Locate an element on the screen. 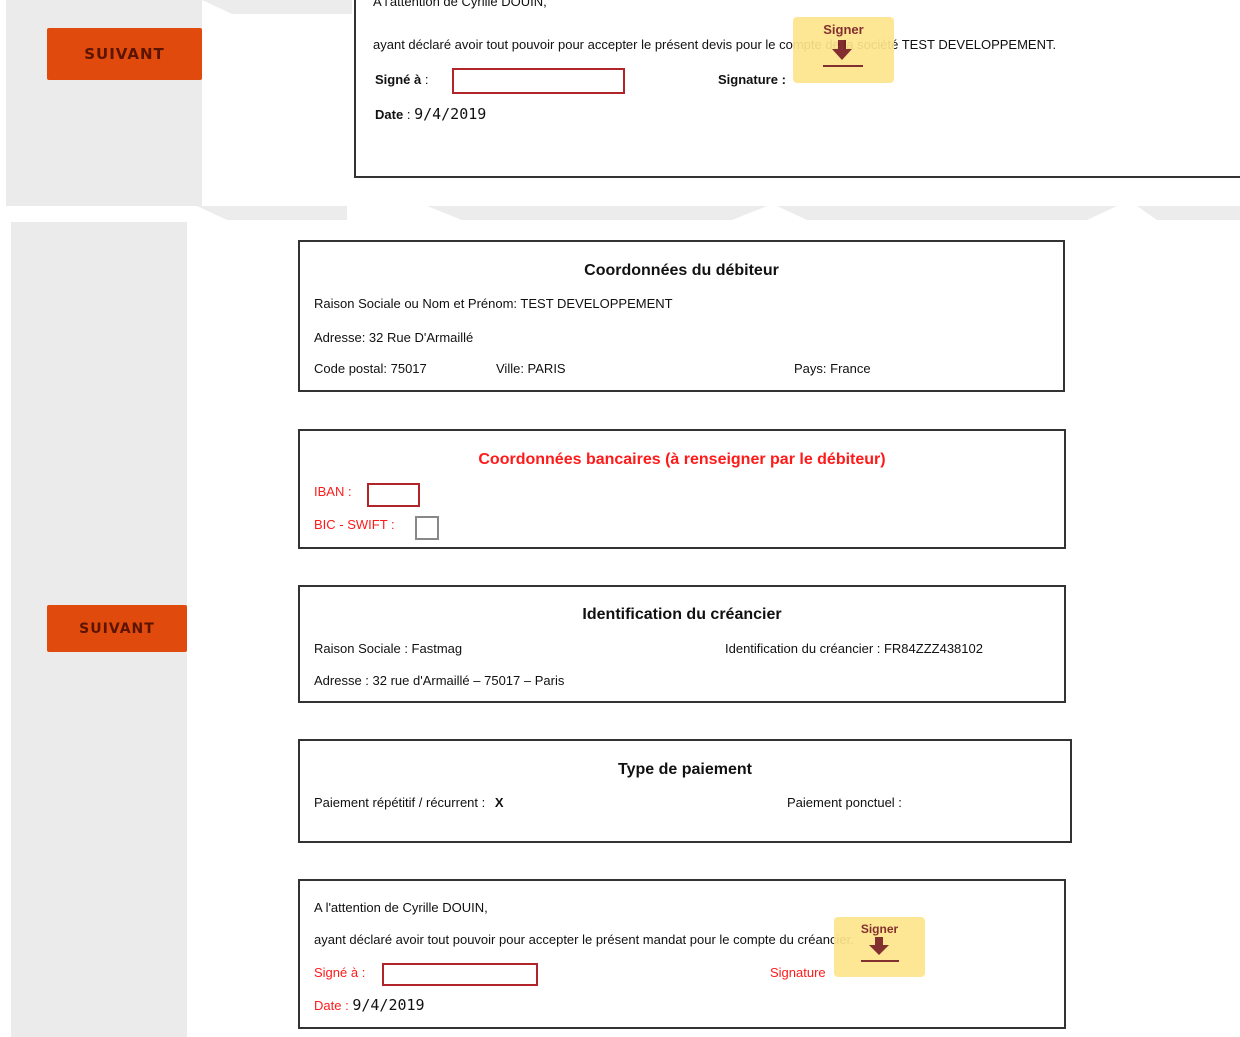 The height and width of the screenshot is (1037, 1240). paiement-repetitif: Paiement répétitif / récurrent : X is located at coordinates (409, 802).